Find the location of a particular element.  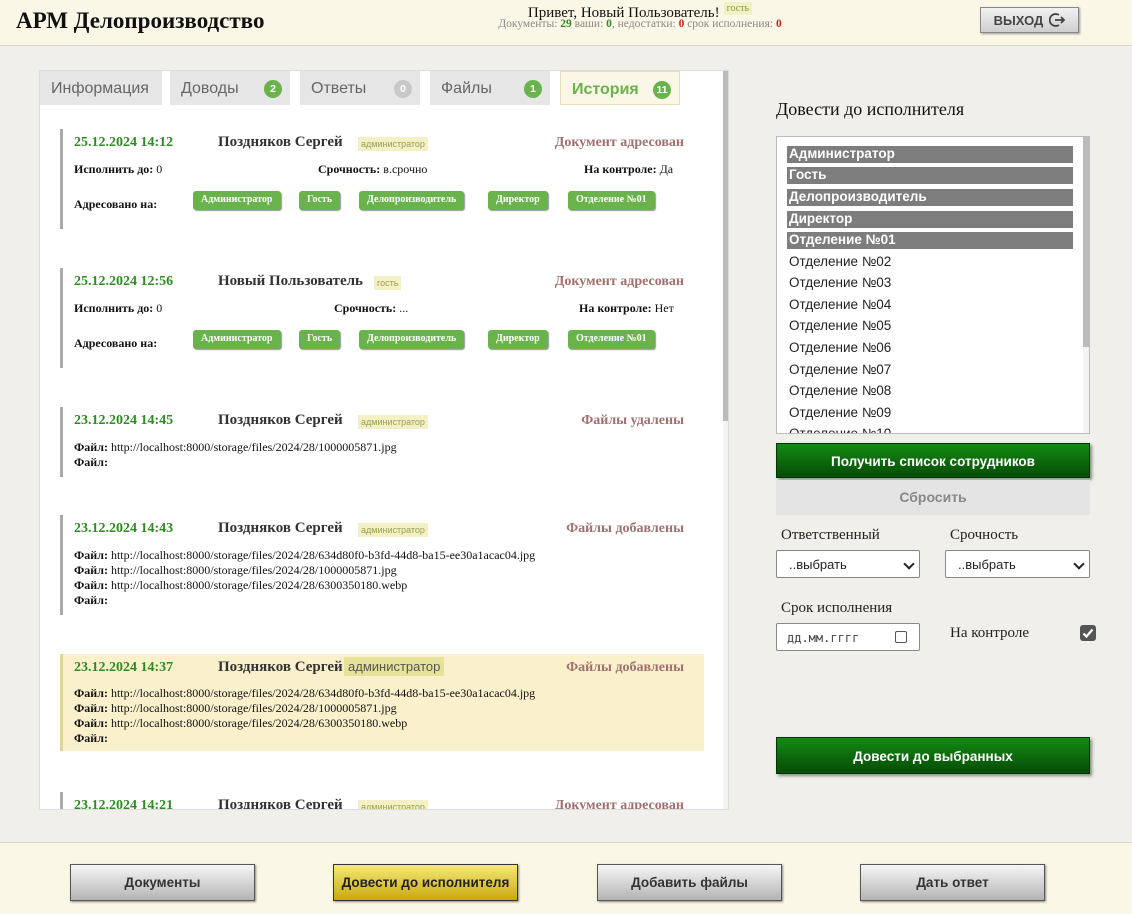

entry-control: На контроле: Да is located at coordinates (628, 169).